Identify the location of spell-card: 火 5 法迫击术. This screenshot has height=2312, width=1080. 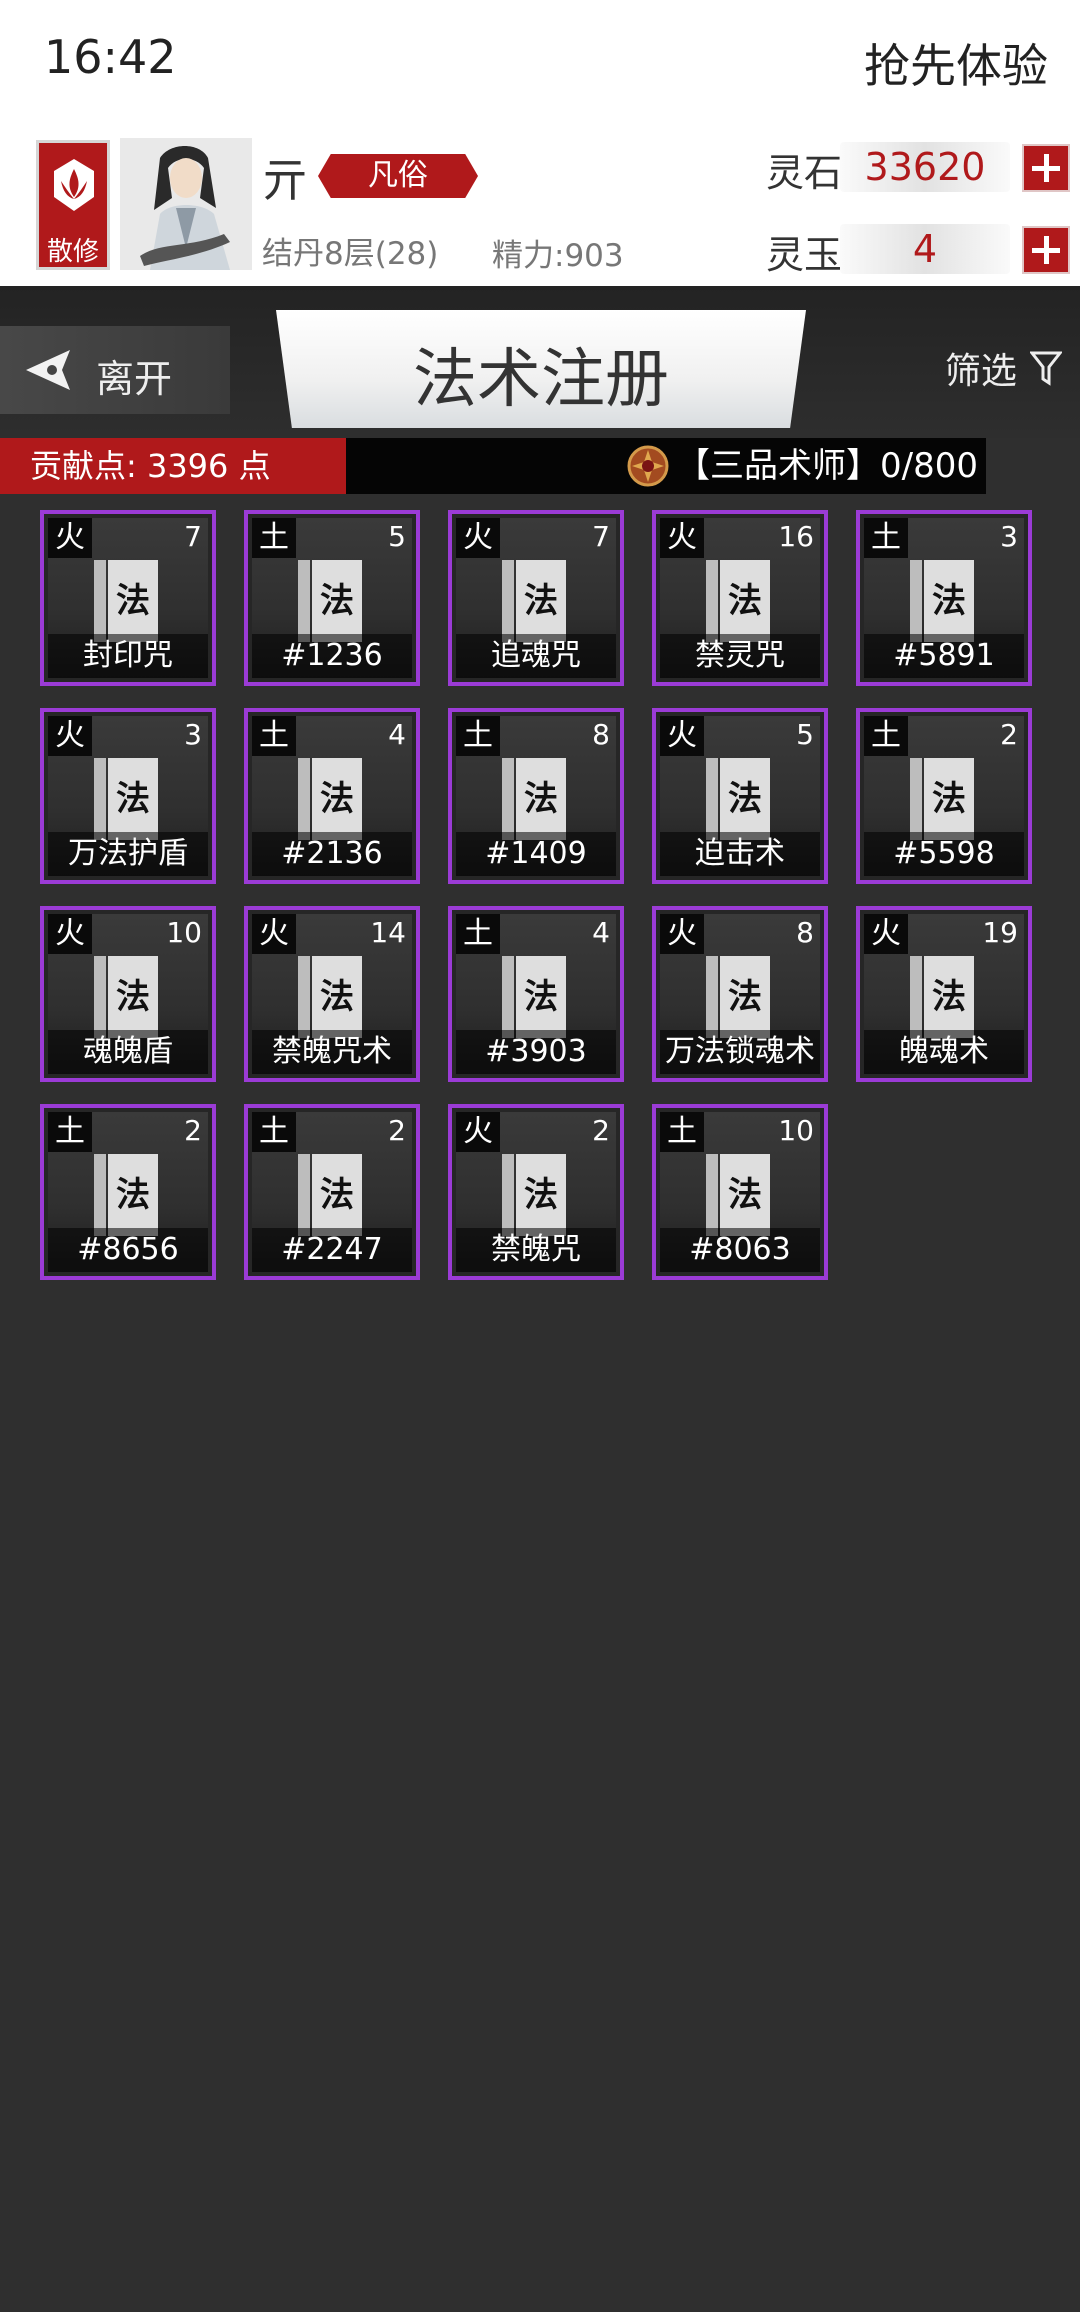
(740, 796).